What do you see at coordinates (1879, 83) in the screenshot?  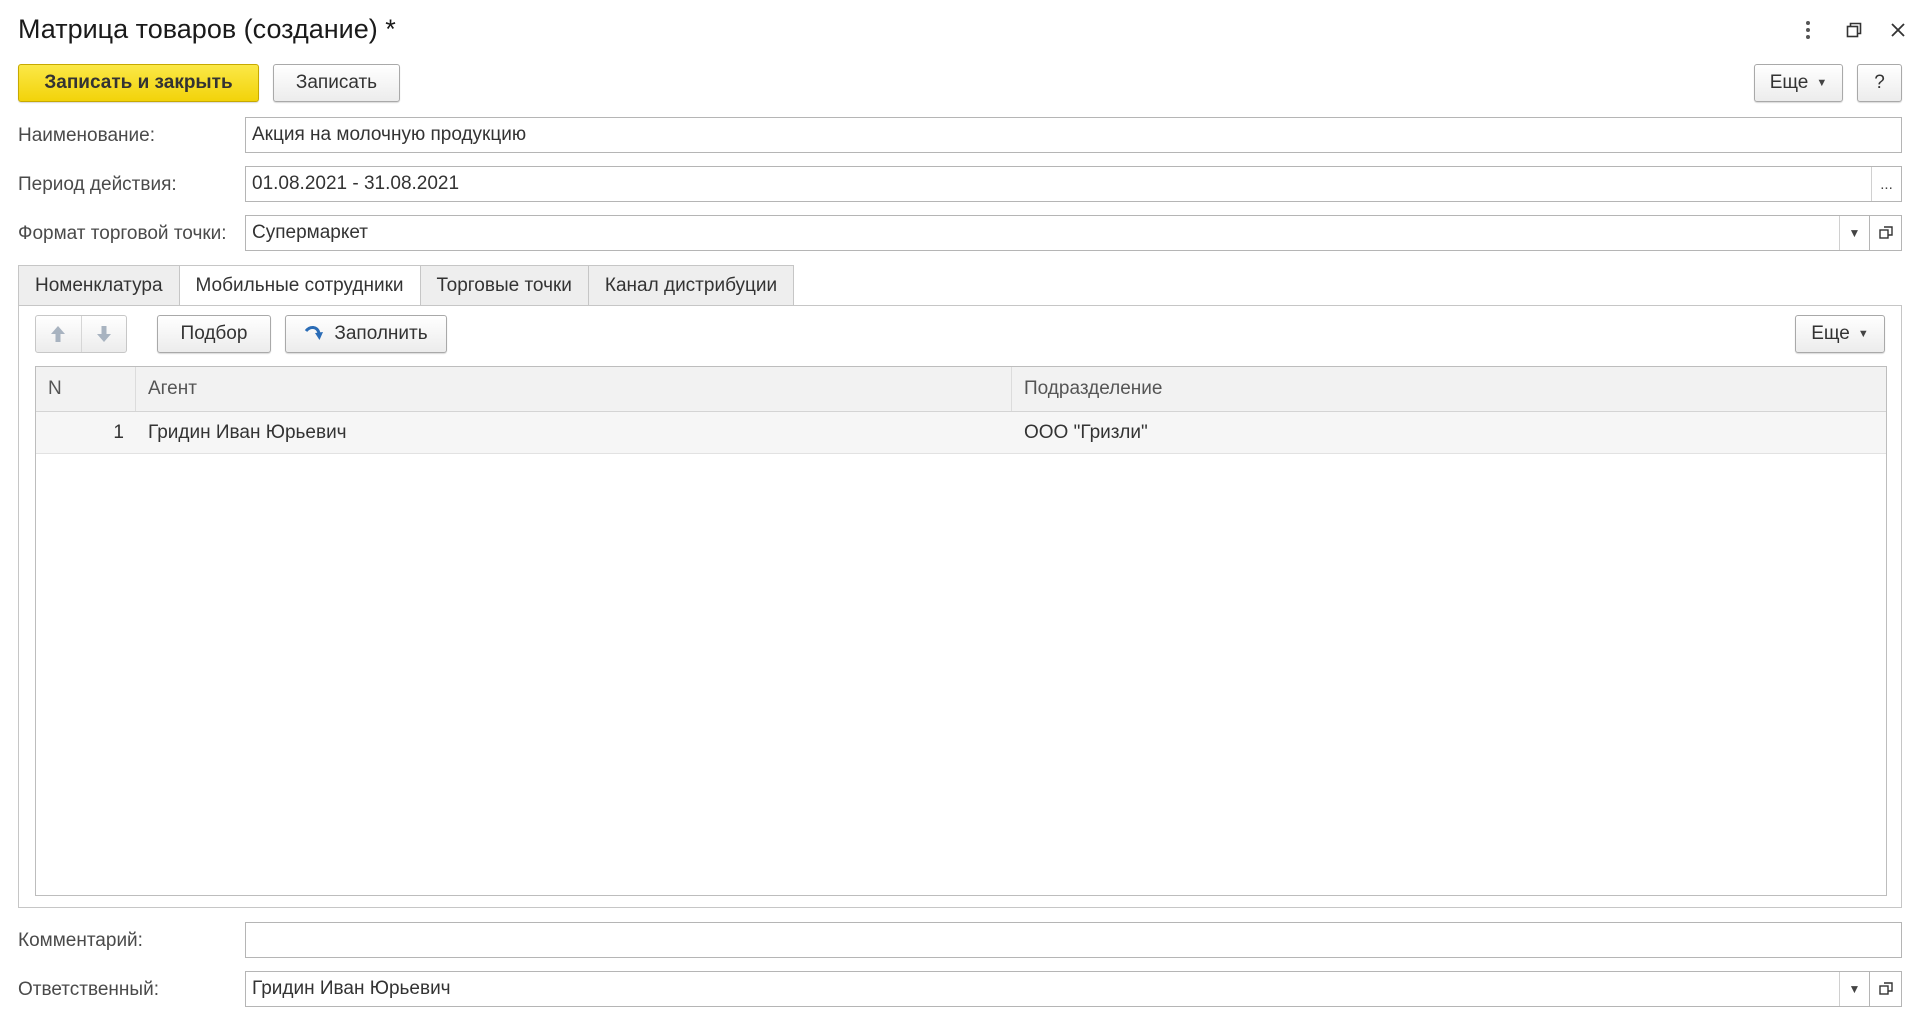 I see `help-button: ?` at bounding box center [1879, 83].